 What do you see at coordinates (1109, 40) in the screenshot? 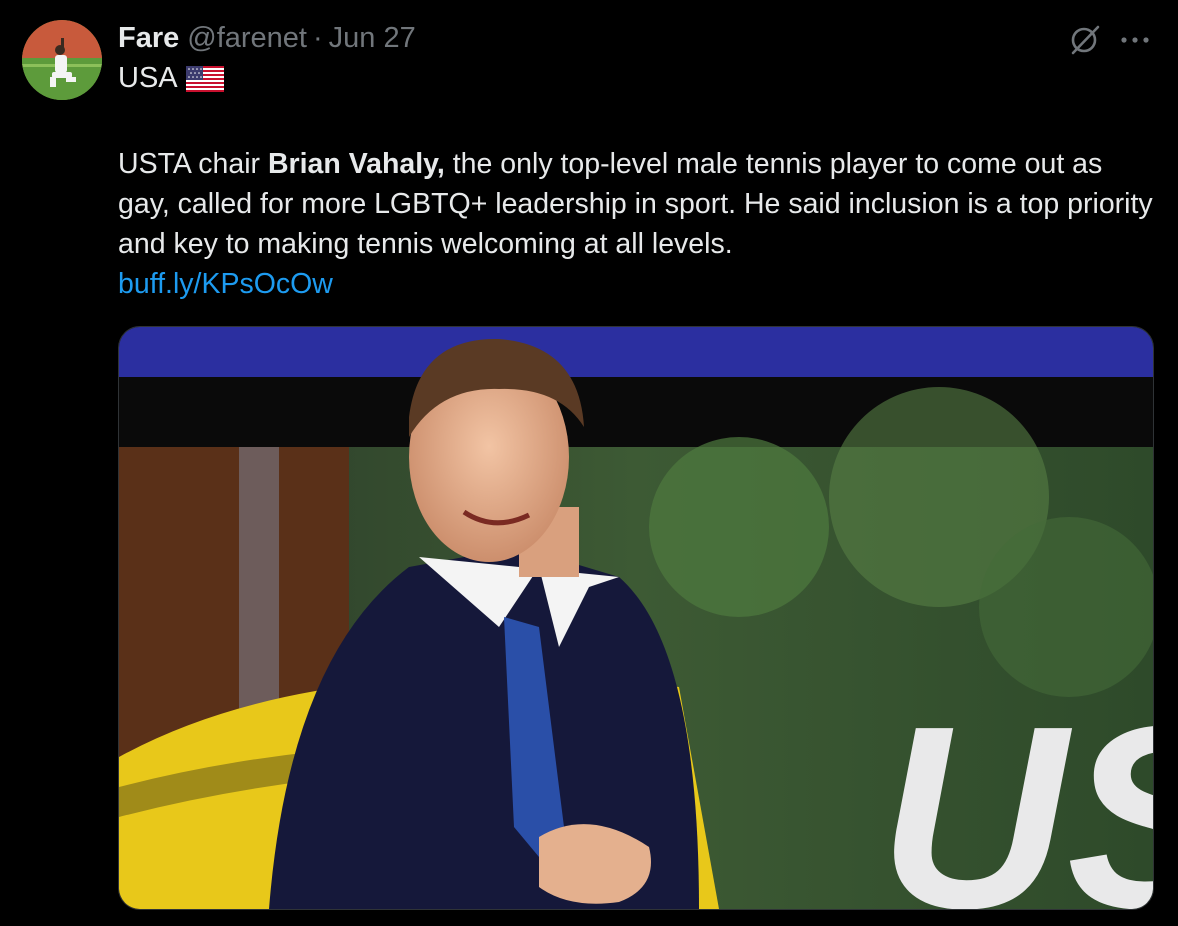
I see `tweet-actions` at bounding box center [1109, 40].